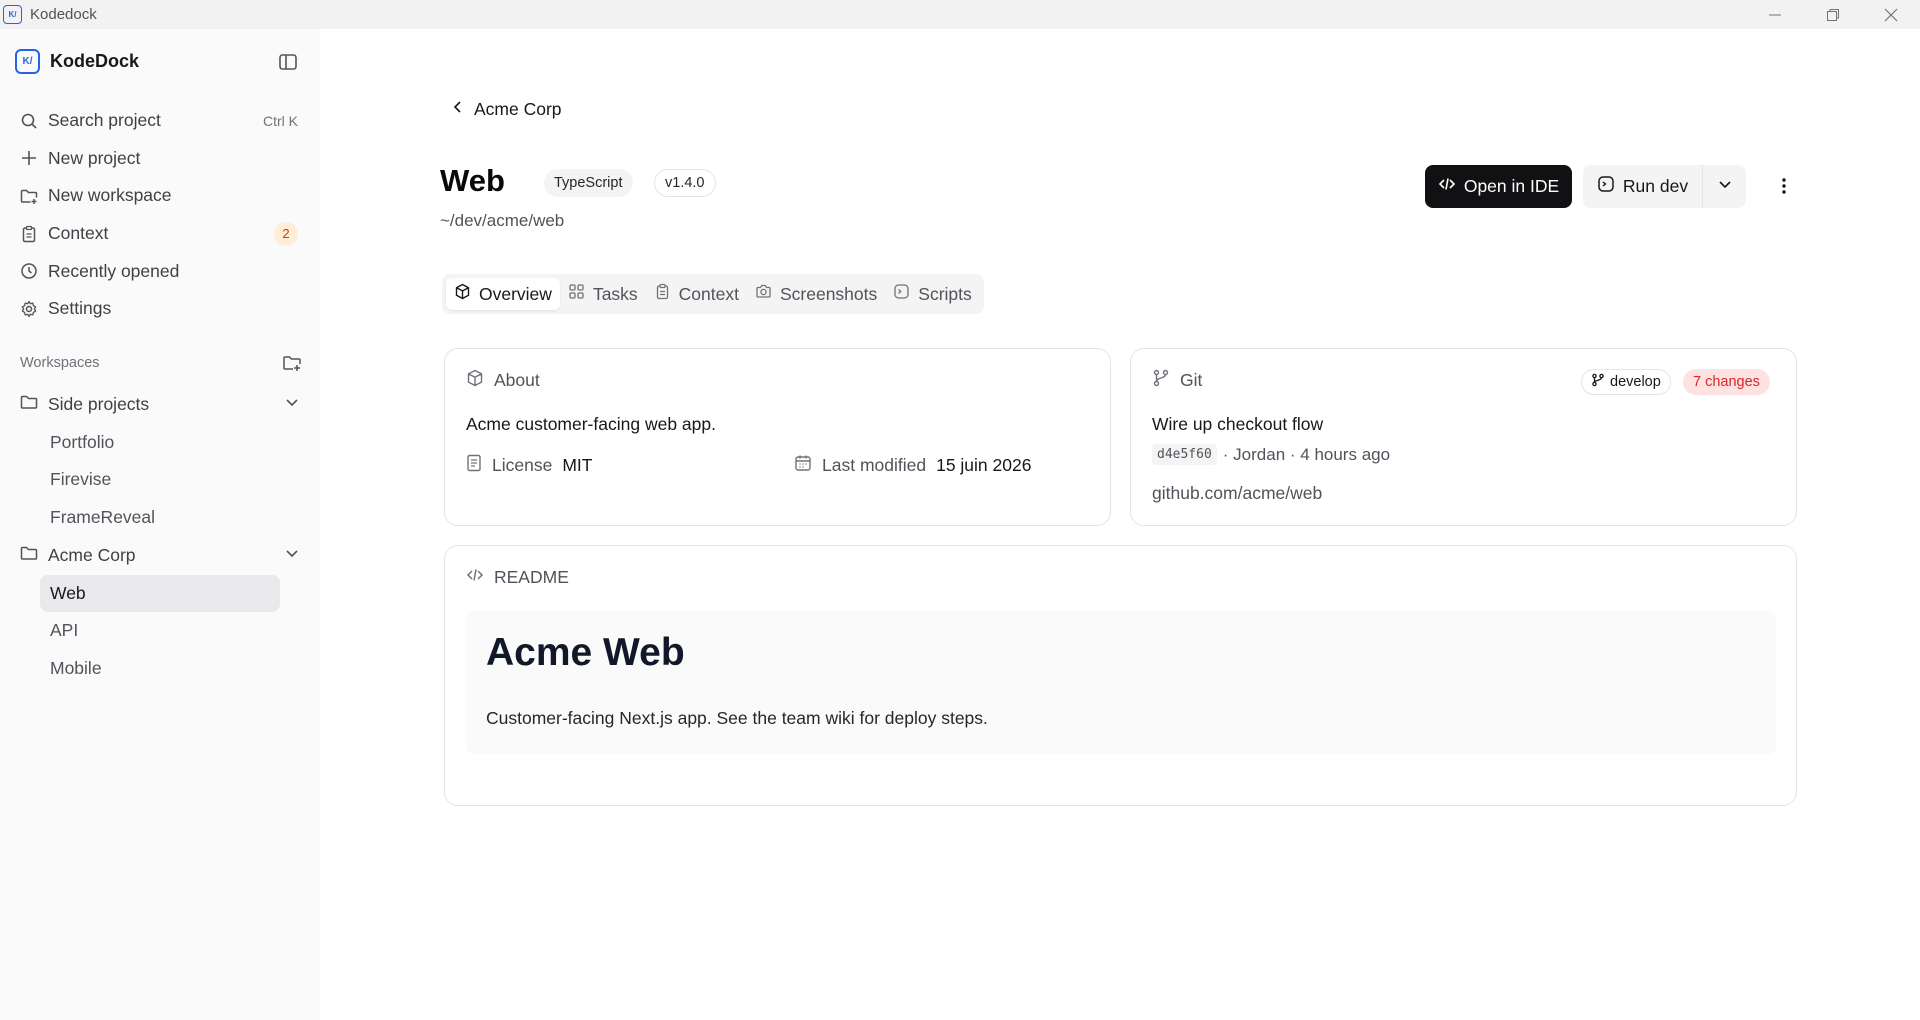 Image resolution: width=1920 pixels, height=1020 pixels. What do you see at coordinates (522, 465) in the screenshot?
I see `license-label: License` at bounding box center [522, 465].